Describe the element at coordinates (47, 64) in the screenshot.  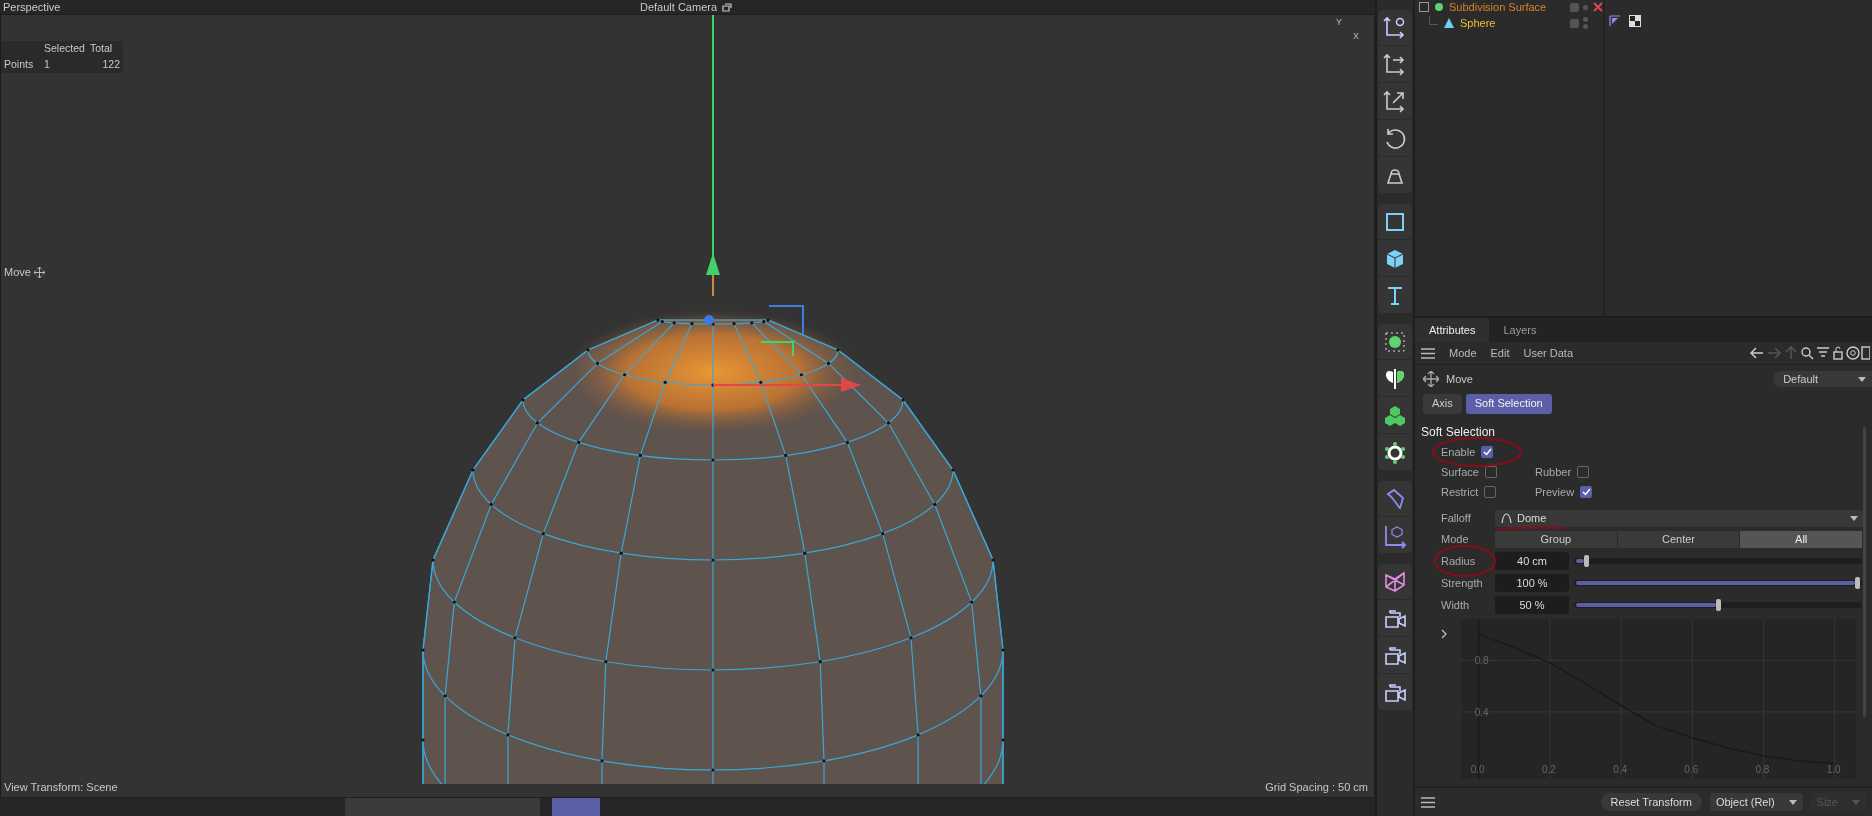
I see `stats-value: 1` at that location.